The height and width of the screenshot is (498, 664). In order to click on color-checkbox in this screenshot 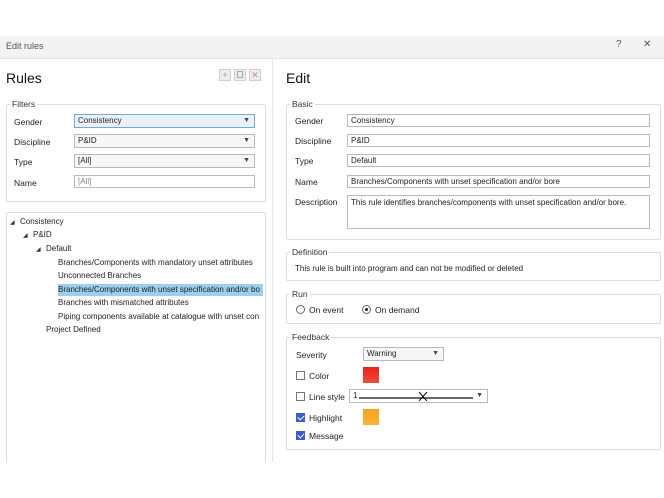, I will do `click(300, 375)`.